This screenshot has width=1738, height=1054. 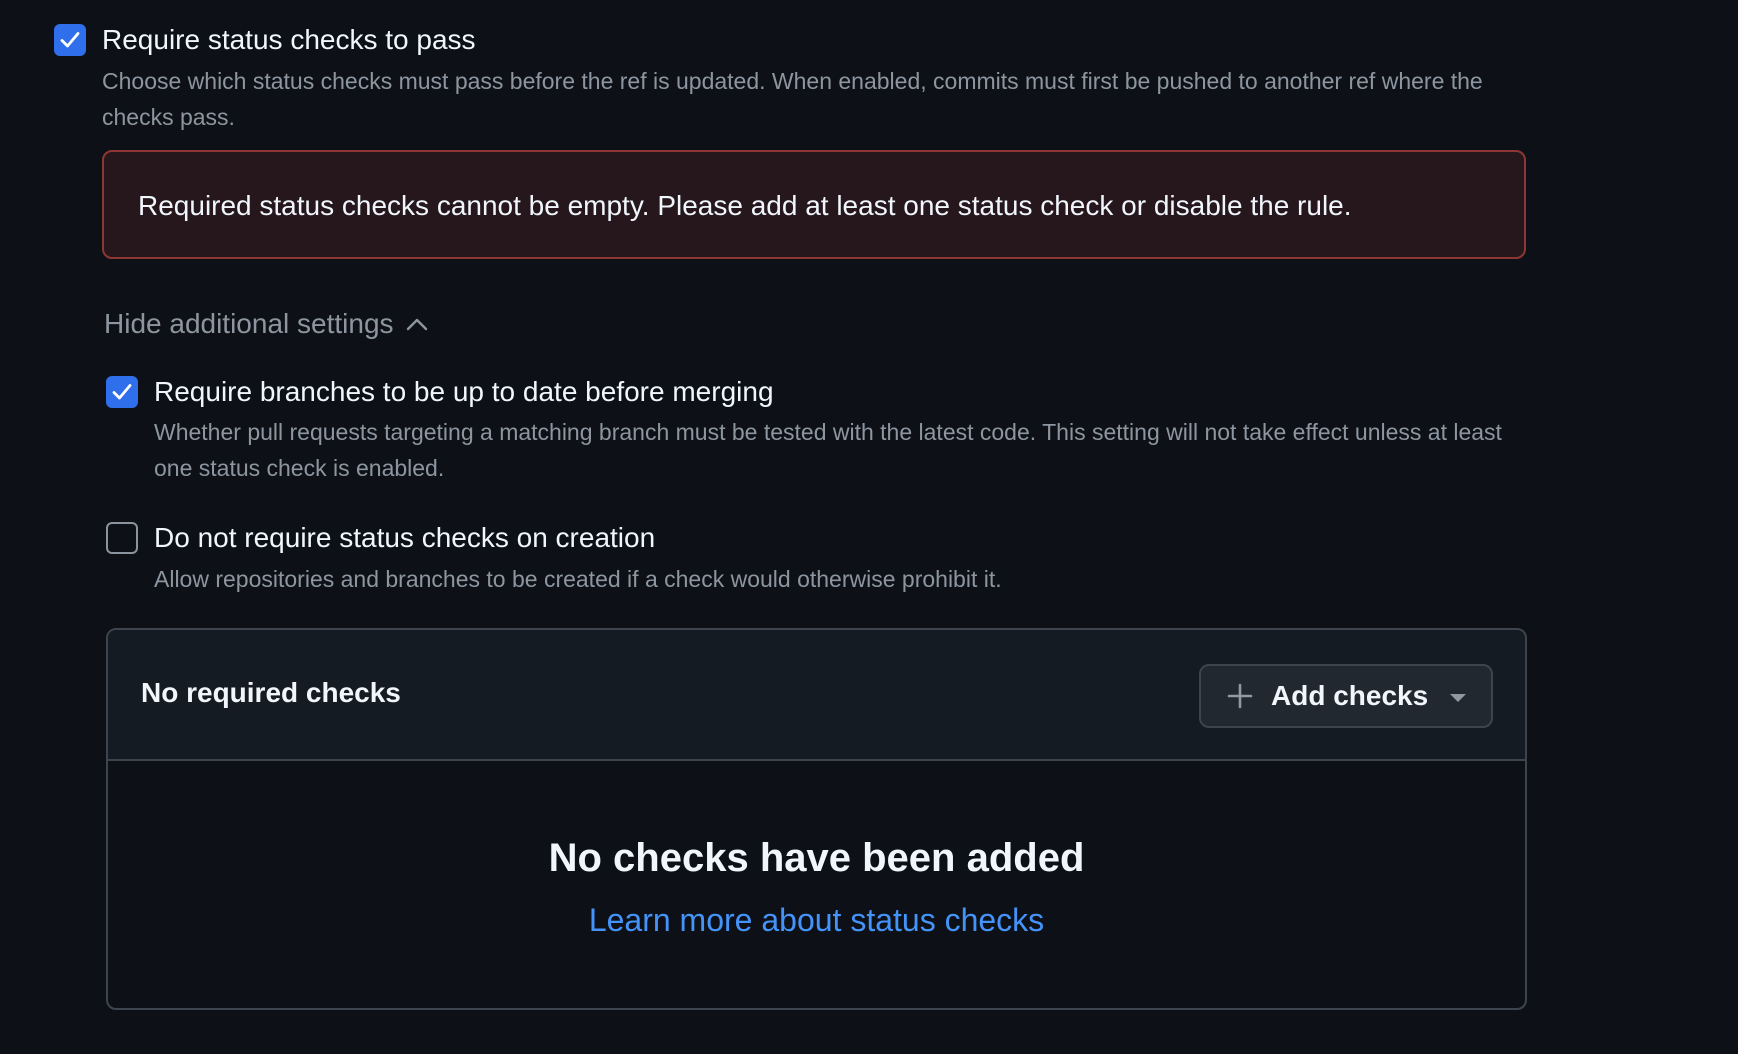 What do you see at coordinates (122, 538) in the screenshot?
I see `skip-checks-on-creation-checkbox` at bounding box center [122, 538].